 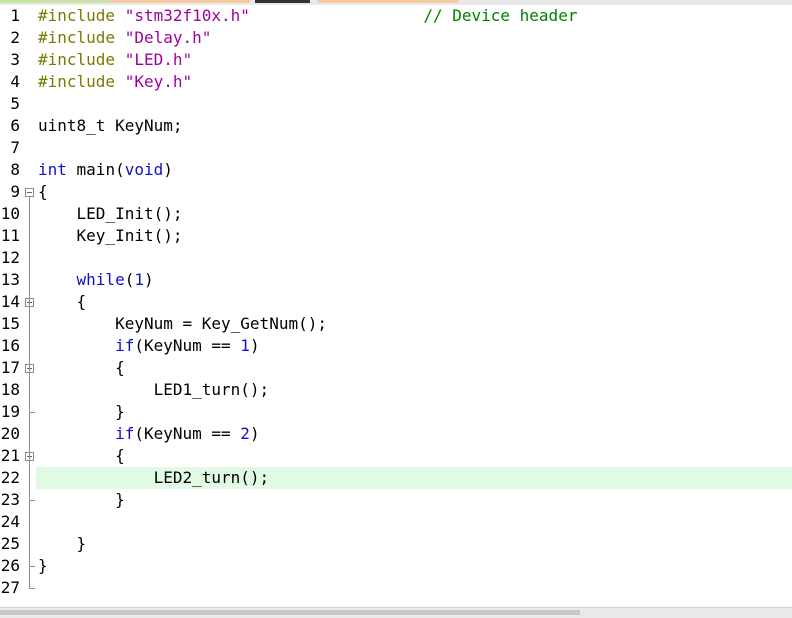 What do you see at coordinates (95, 169) in the screenshot?
I see `code-token: main(` at bounding box center [95, 169].